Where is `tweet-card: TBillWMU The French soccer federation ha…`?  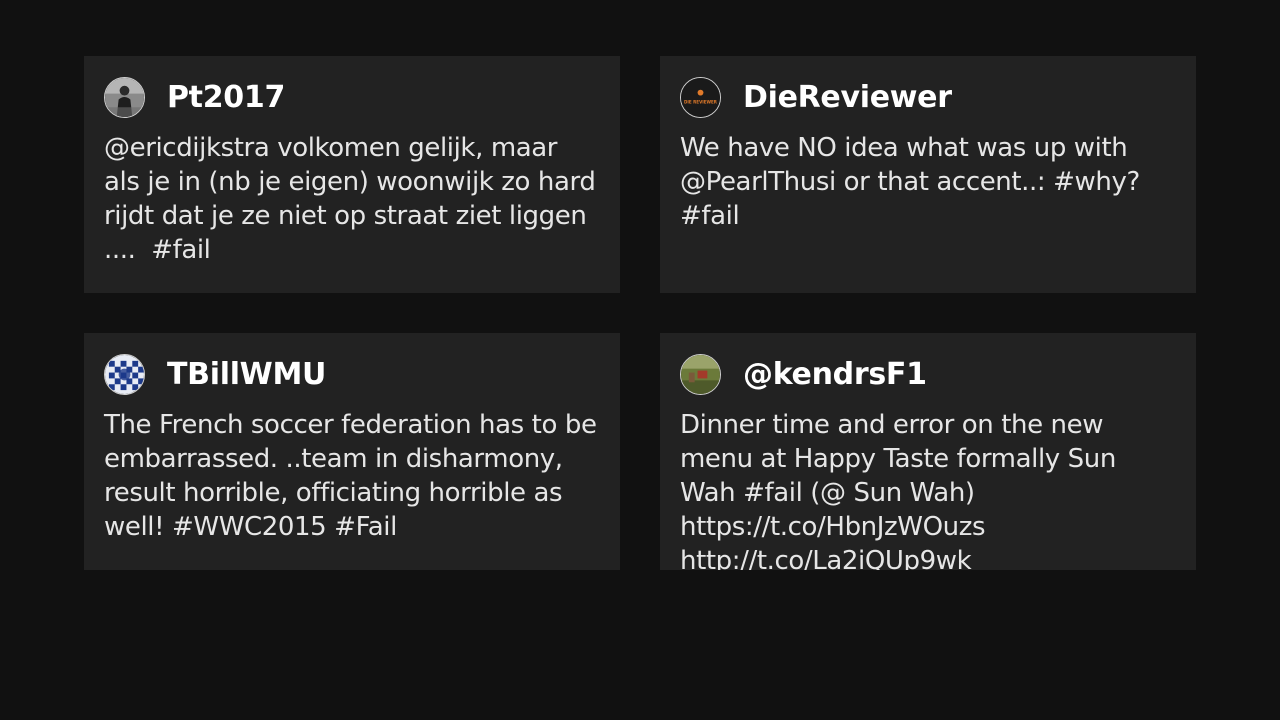
tweet-card: TBillWMU The French soccer federation ha… is located at coordinates (352, 451).